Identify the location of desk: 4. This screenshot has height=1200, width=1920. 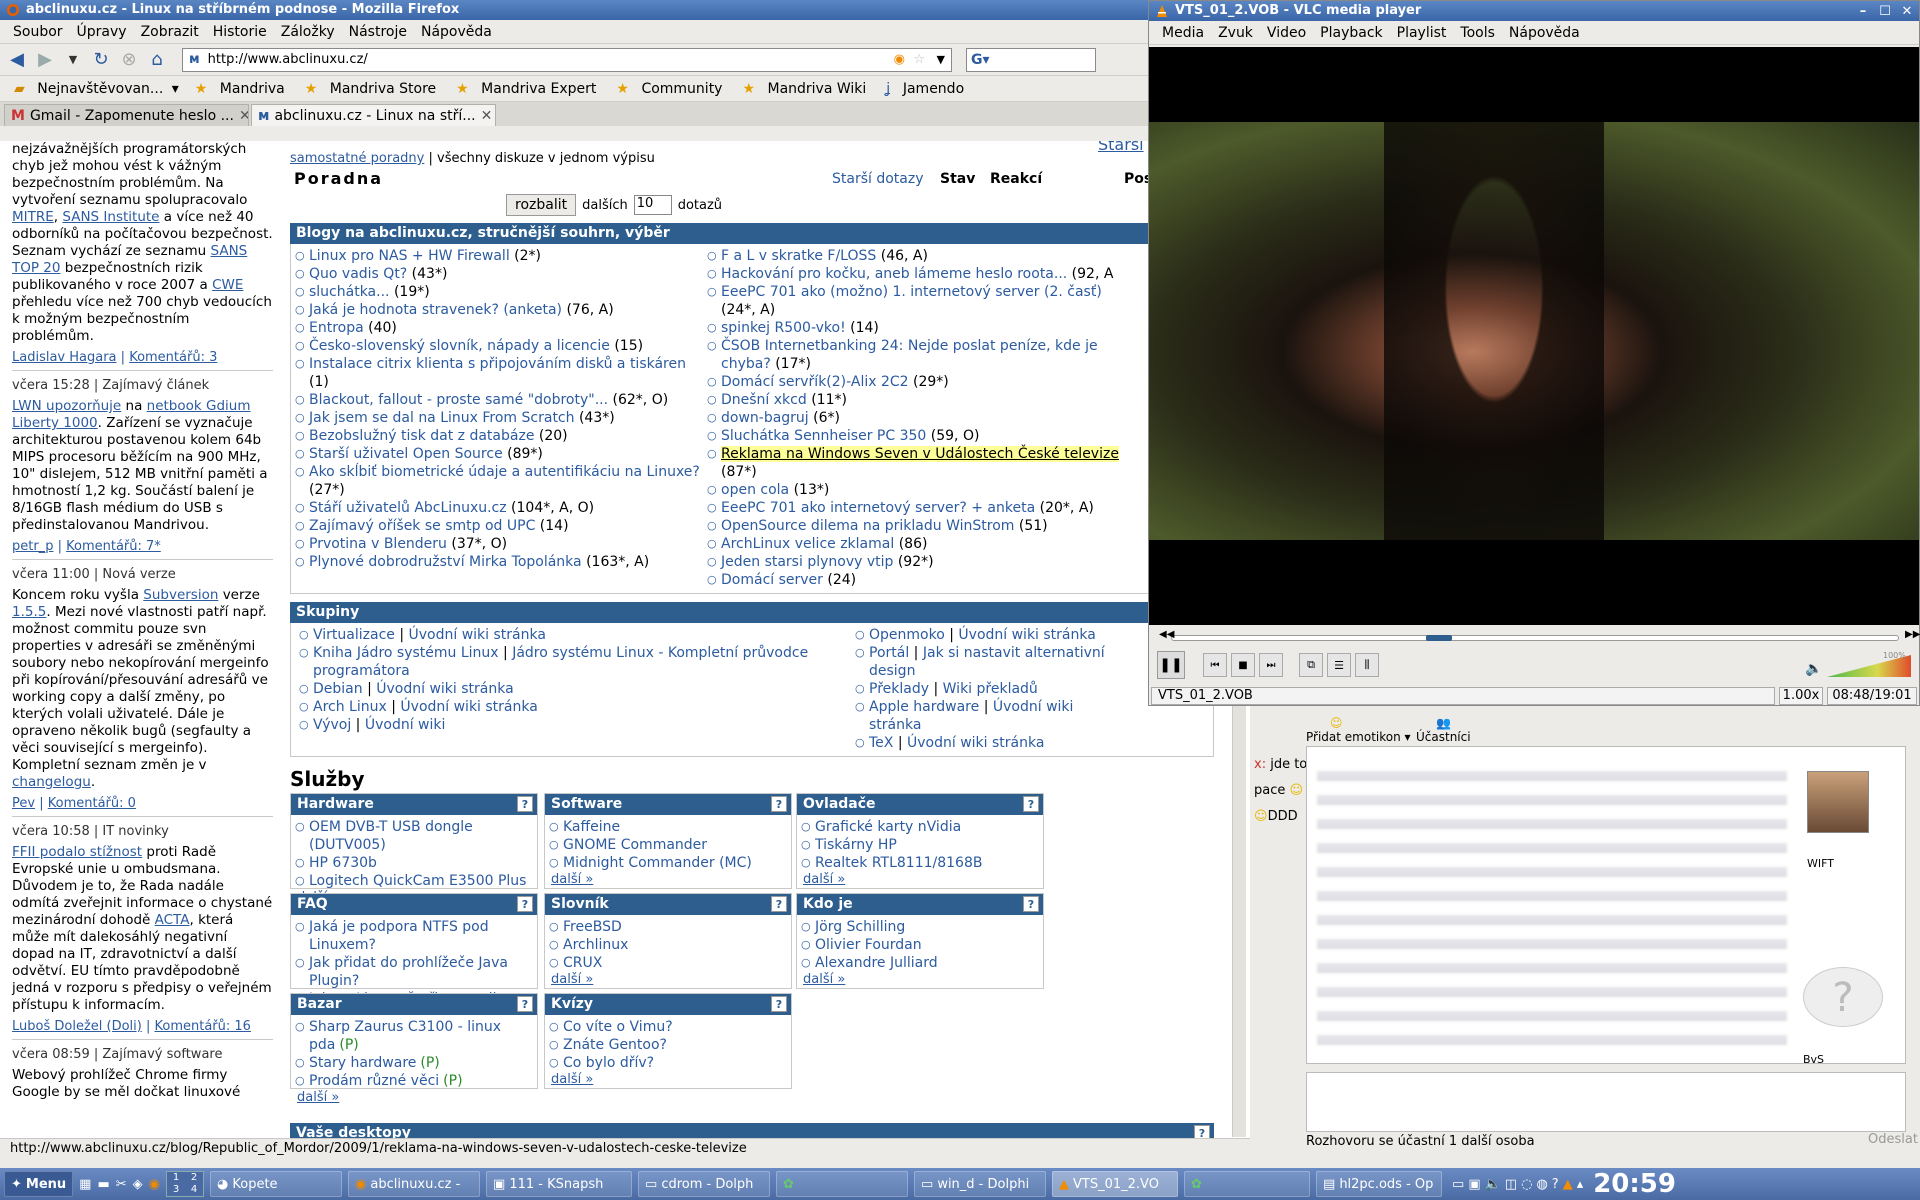
(194, 1190).